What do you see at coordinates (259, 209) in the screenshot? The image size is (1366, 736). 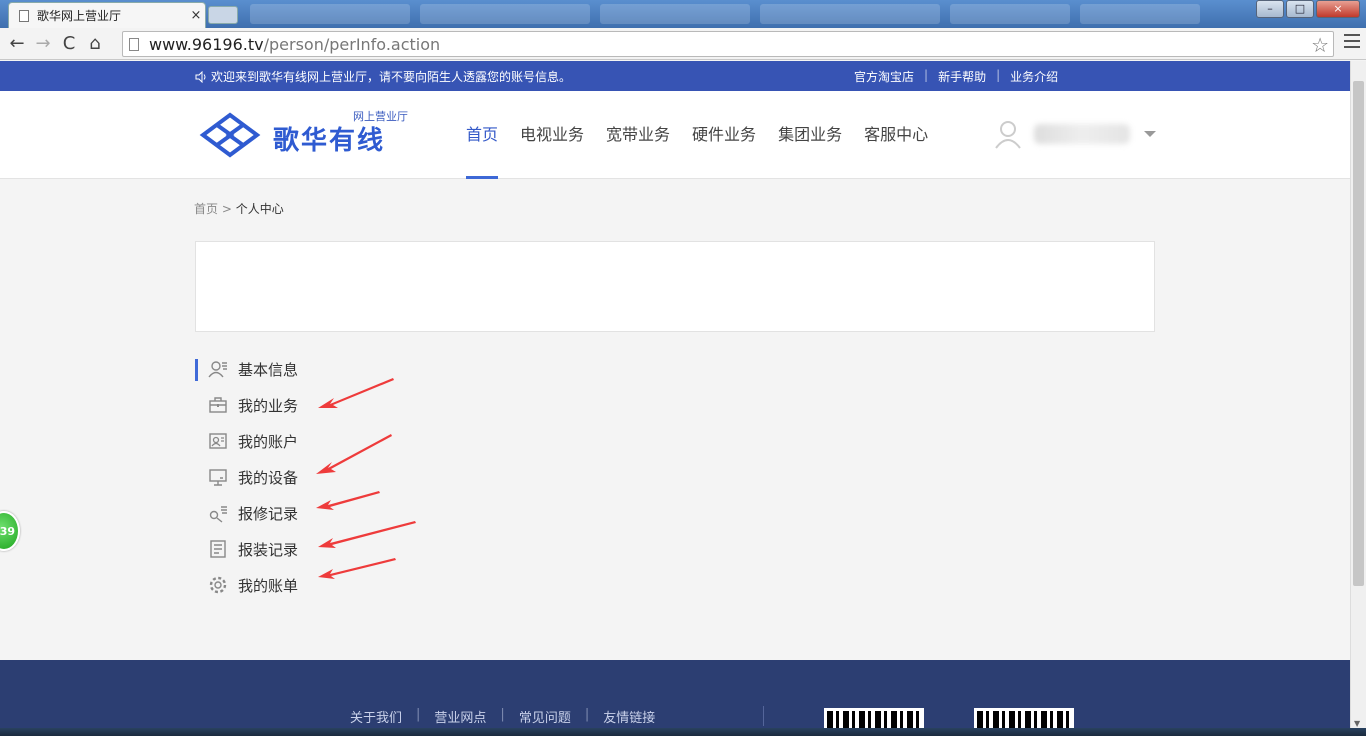 I see `breadcrumb-current: 个人中心` at bounding box center [259, 209].